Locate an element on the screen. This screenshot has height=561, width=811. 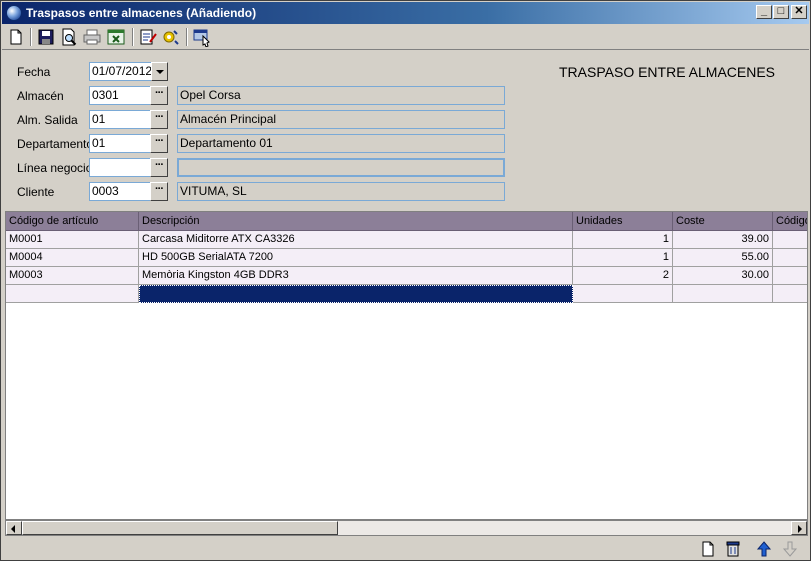
almacen-lookup-button: ··· is located at coordinates (159, 95).